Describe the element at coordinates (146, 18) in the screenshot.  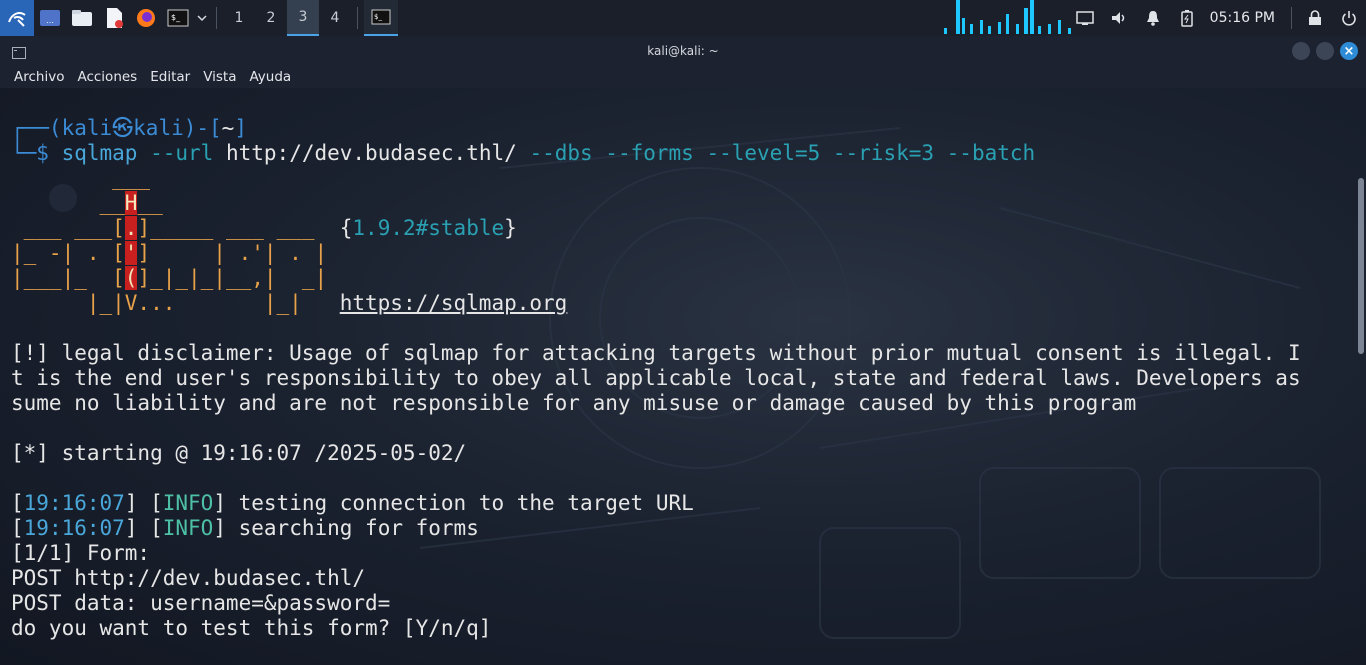
I see `firefox-icon` at that location.